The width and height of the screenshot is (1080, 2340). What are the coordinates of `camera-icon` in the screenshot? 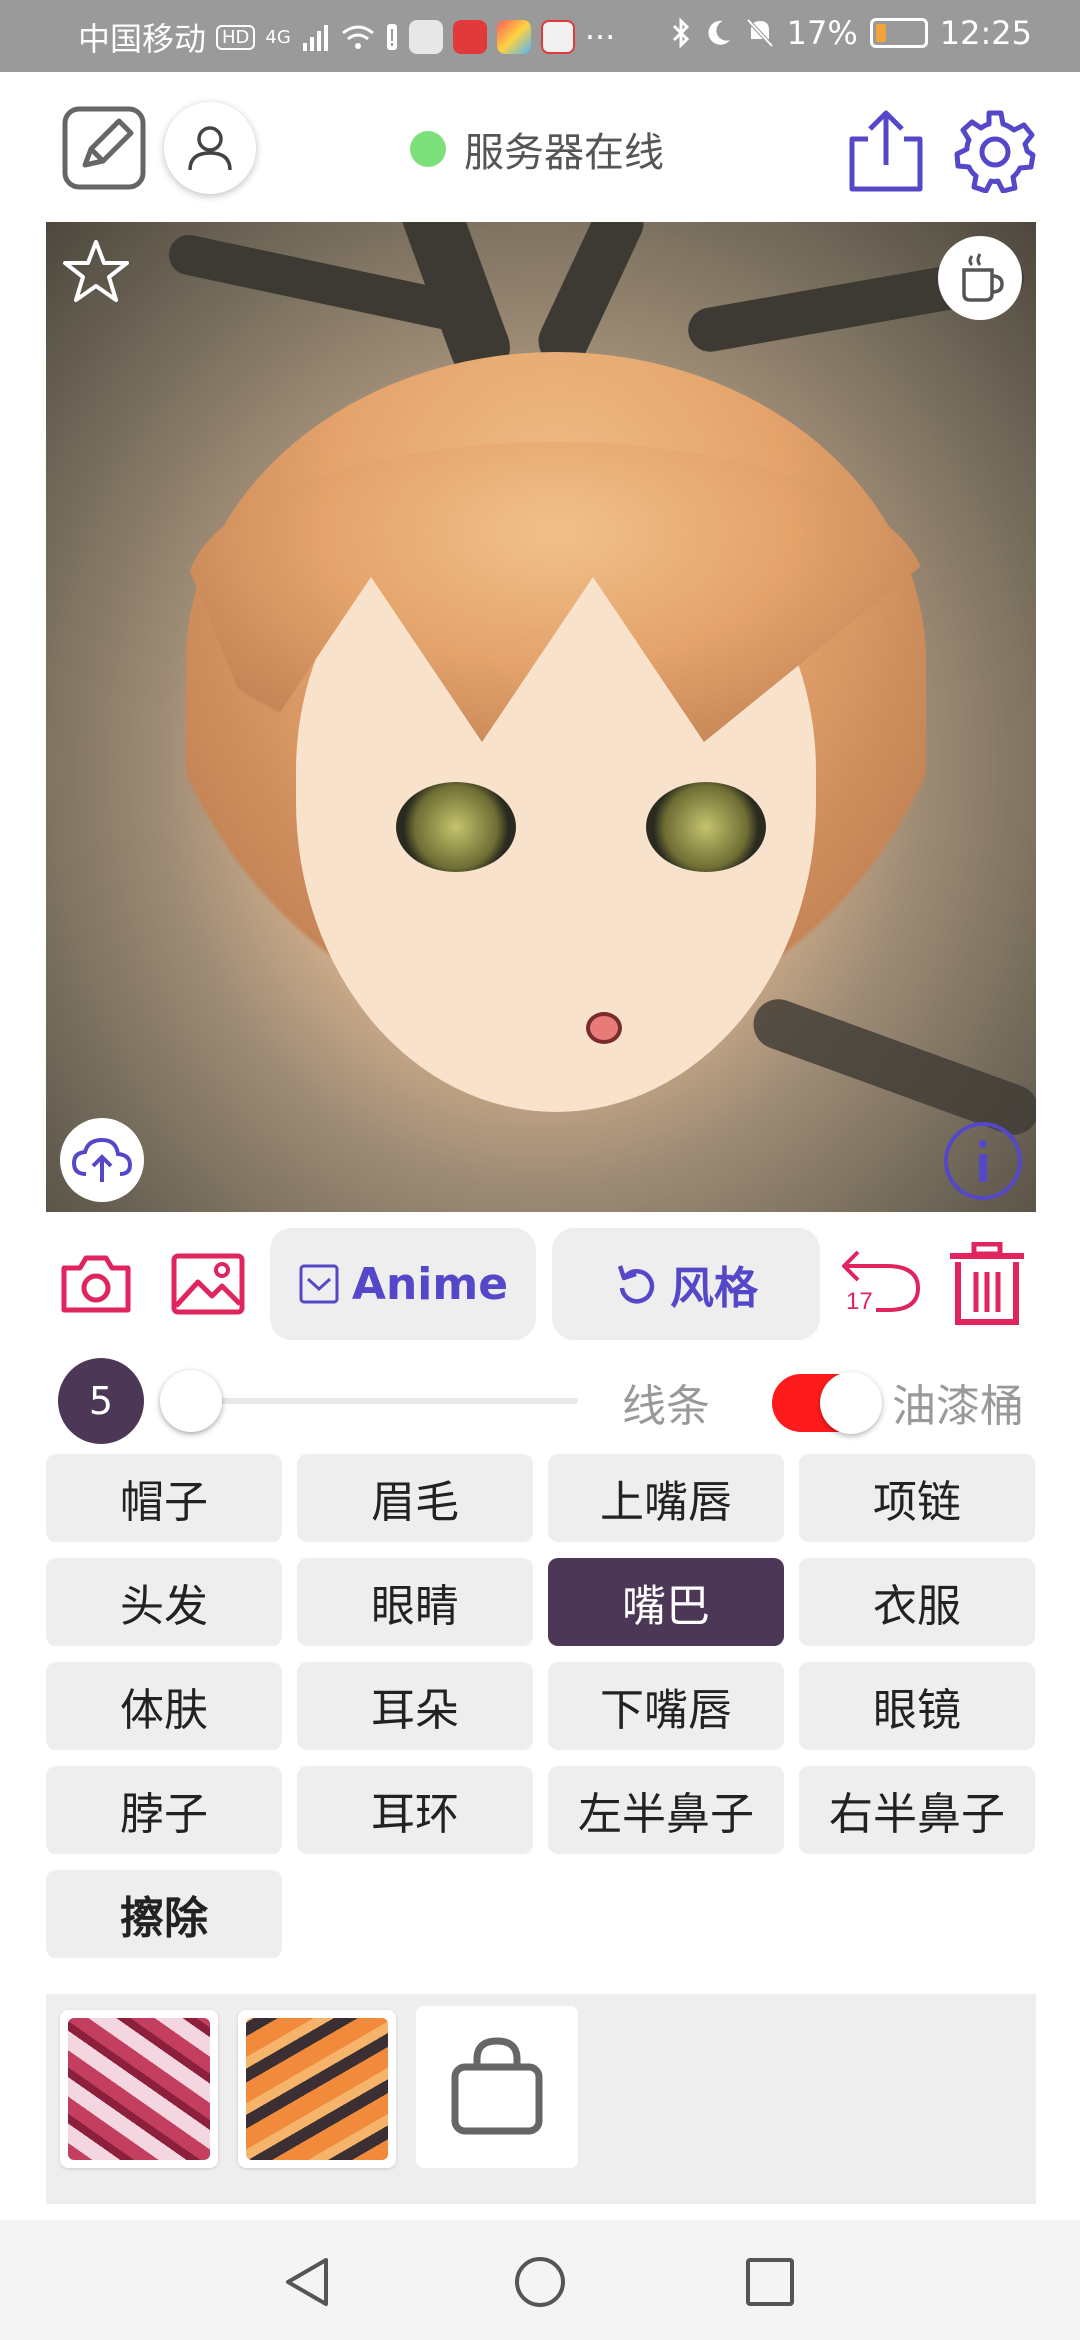 It's located at (96, 1284).